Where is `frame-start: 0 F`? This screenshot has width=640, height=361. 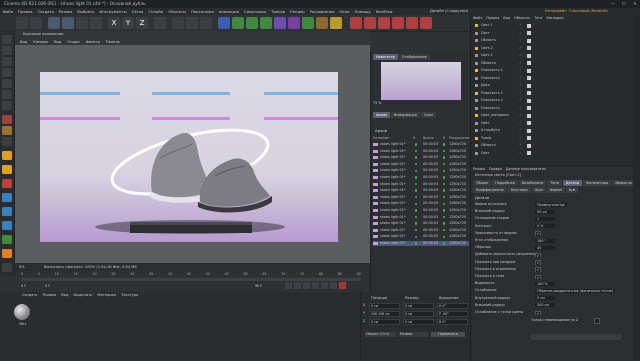
frame-start: 0 F is located at coordinates (31, 286).